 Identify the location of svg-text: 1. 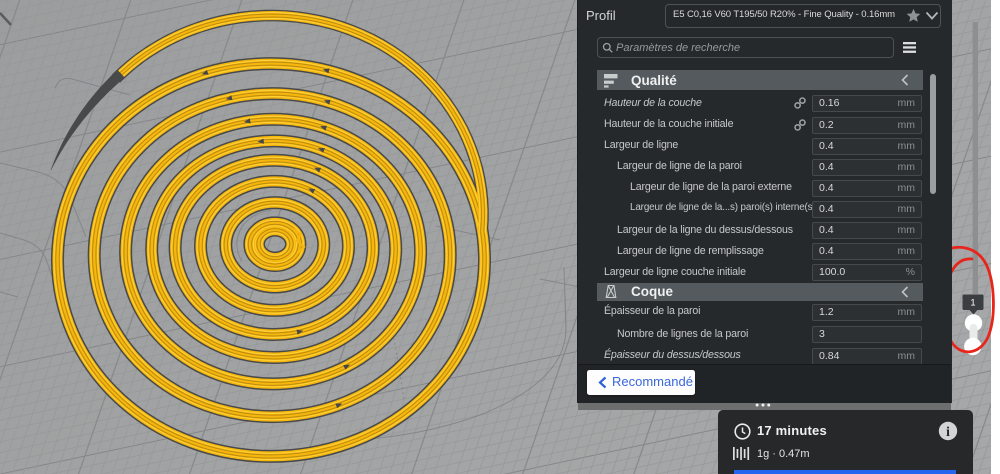
(972, 303).